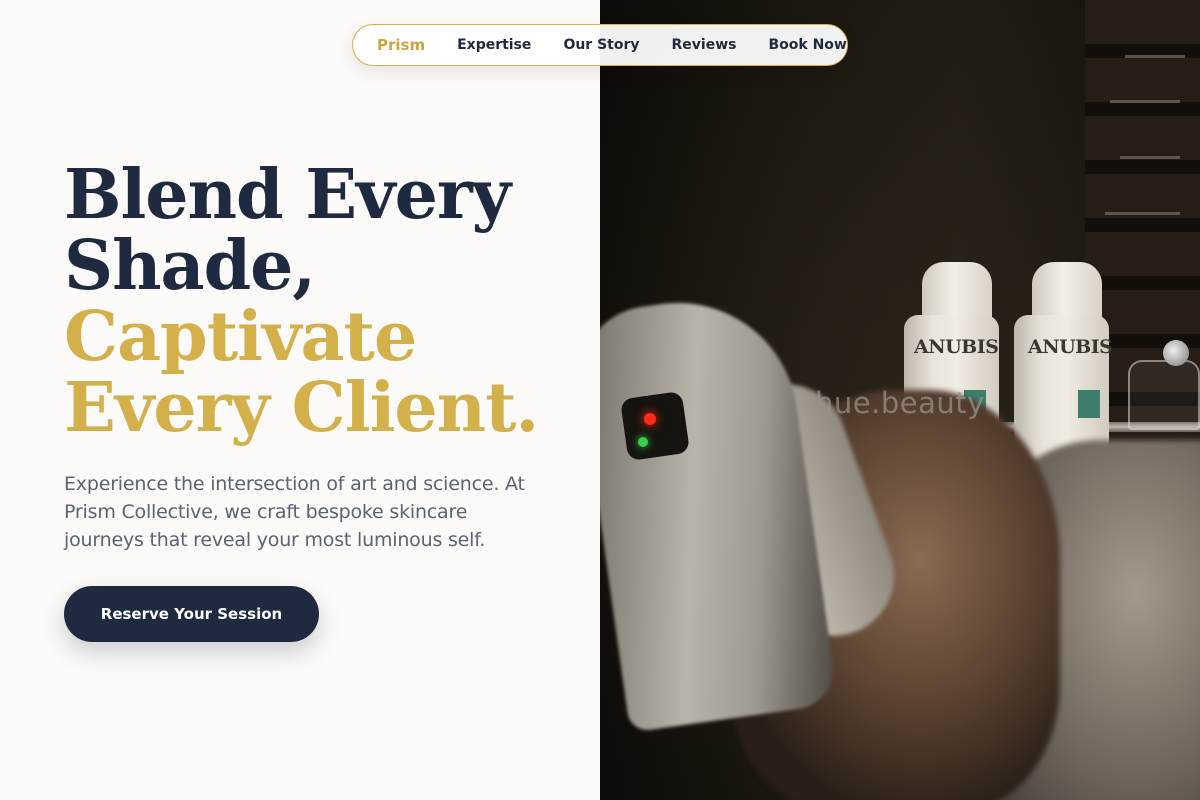 Image resolution: width=1200 pixels, height=800 pixels. What do you see at coordinates (240, 337) in the screenshot?
I see `headline-line-3: Captivate` at bounding box center [240, 337].